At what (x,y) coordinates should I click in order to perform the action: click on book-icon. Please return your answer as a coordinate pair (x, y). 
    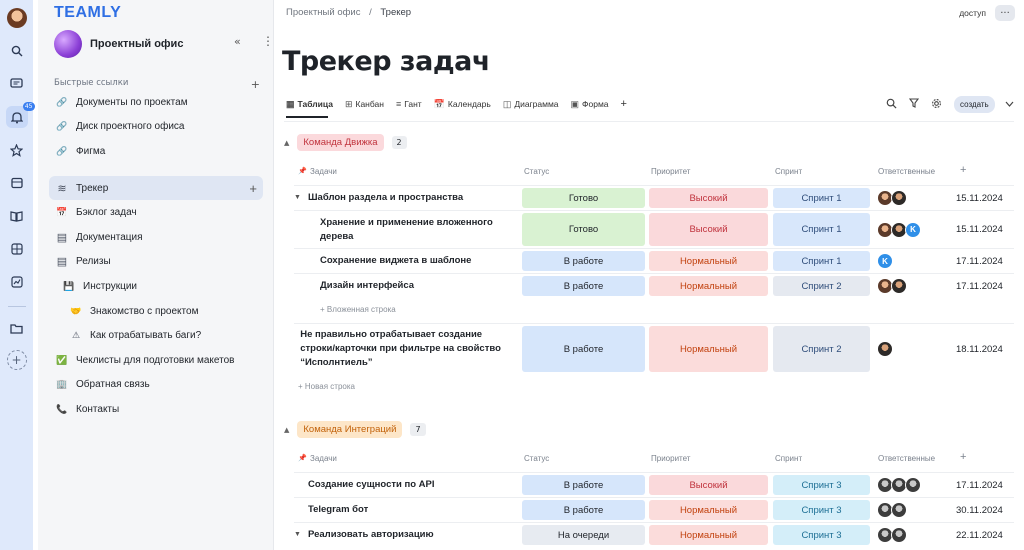
    Looking at the image, I should click on (17, 216).